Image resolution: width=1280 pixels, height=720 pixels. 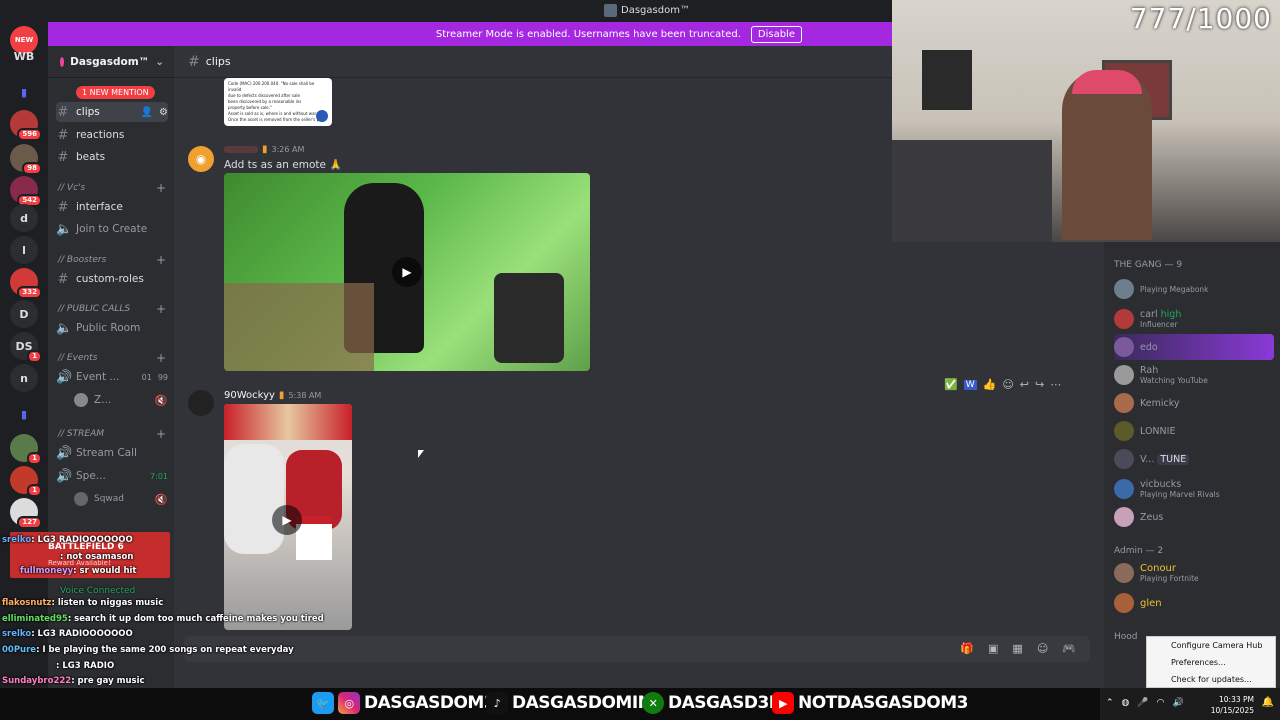 I want to click on server-icon: 332, so click(x=26, y=283).